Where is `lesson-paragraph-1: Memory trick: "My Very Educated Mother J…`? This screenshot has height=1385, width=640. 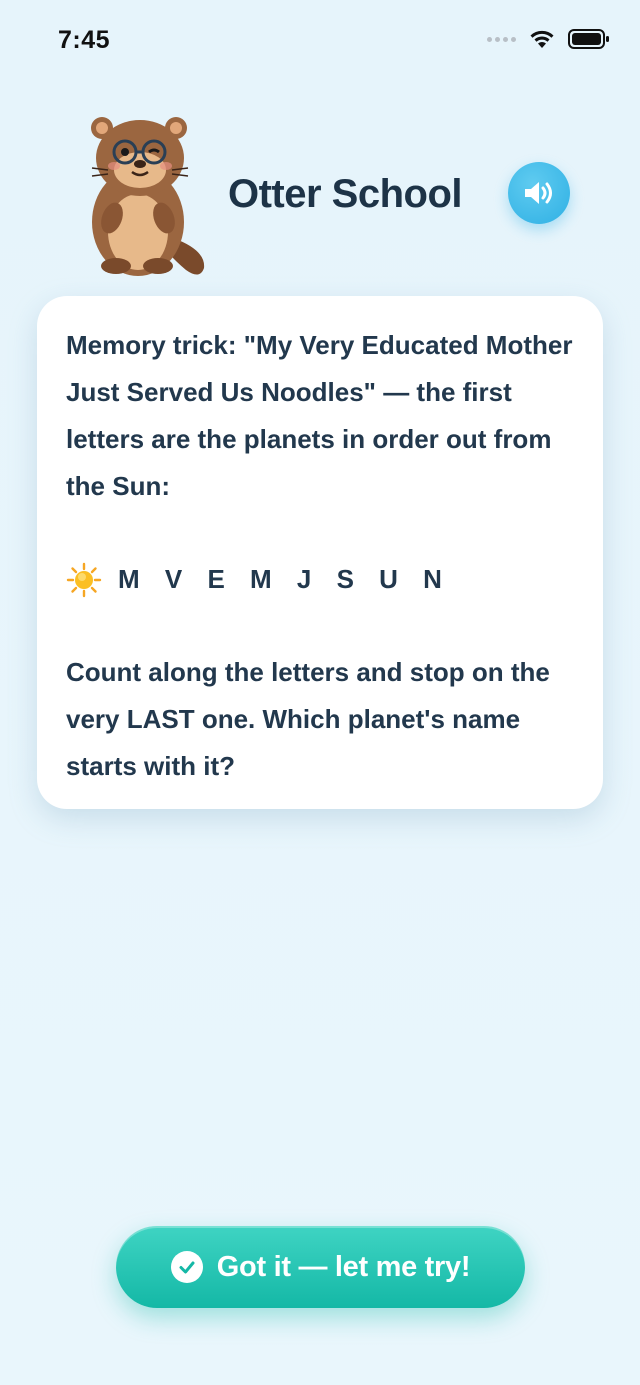 lesson-paragraph-1: Memory trick: "My Very Educated Mother J… is located at coordinates (319, 415).